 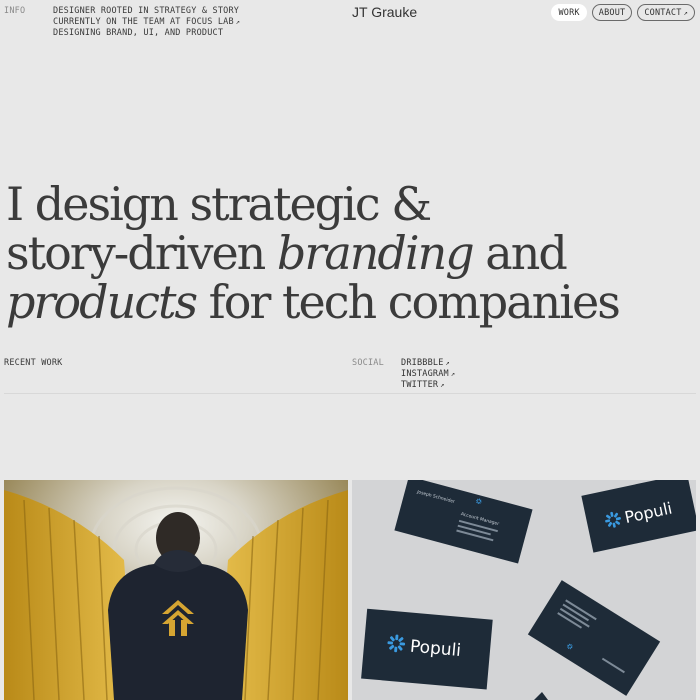 What do you see at coordinates (375, 253) in the screenshot?
I see `hero-emphasis: branding` at bounding box center [375, 253].